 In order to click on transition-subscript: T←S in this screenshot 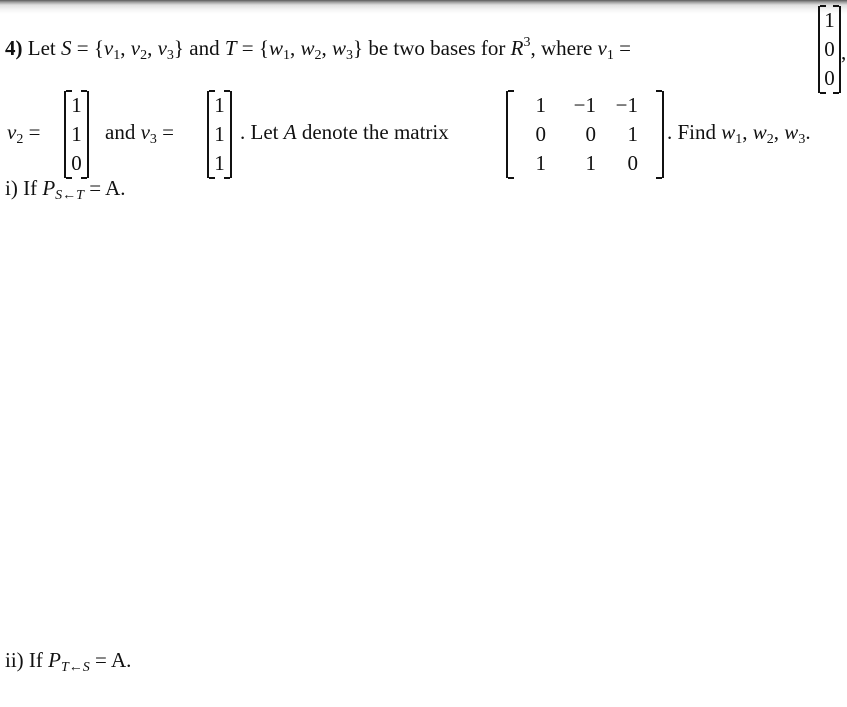, I will do `click(75, 667)`.